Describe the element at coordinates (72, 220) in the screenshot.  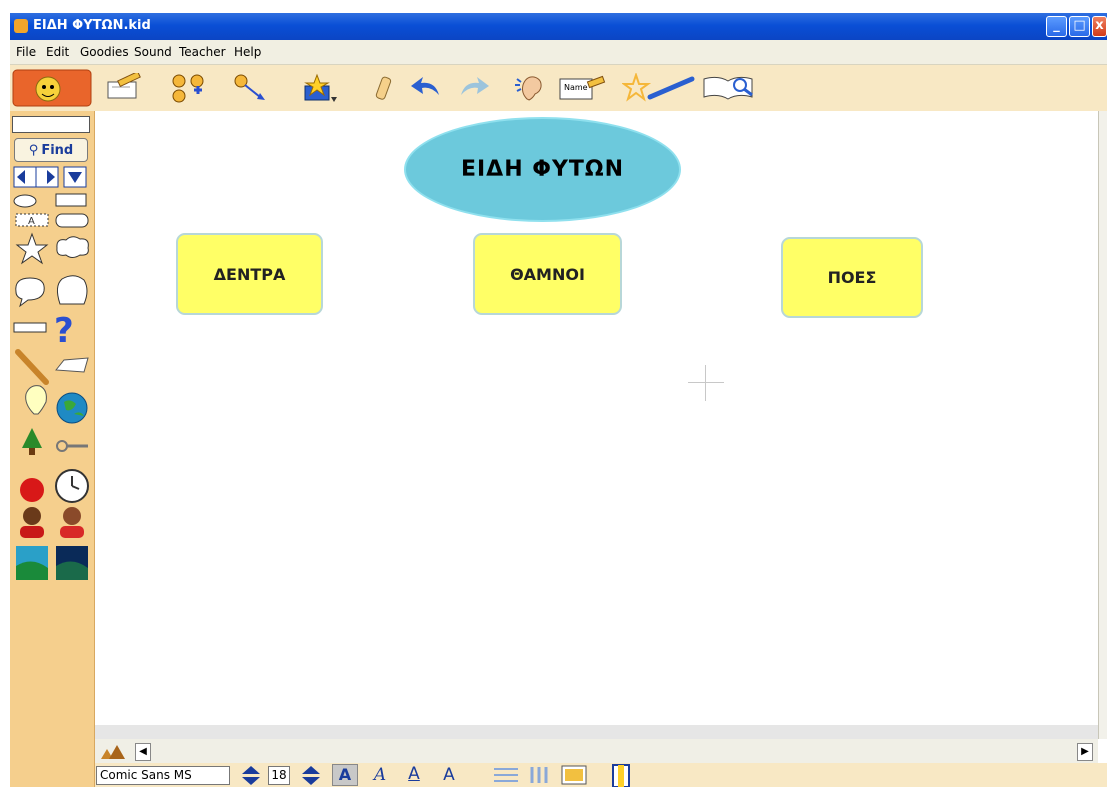
I see `rounded-rect-icon` at that location.